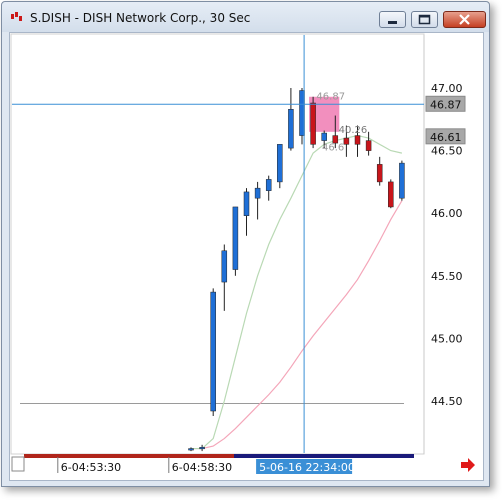 The image size is (502, 500). Describe the element at coordinates (140, 18) in the screenshot. I see `window-title: S.DISH - DISH Network Corp., 30 Sec` at that location.